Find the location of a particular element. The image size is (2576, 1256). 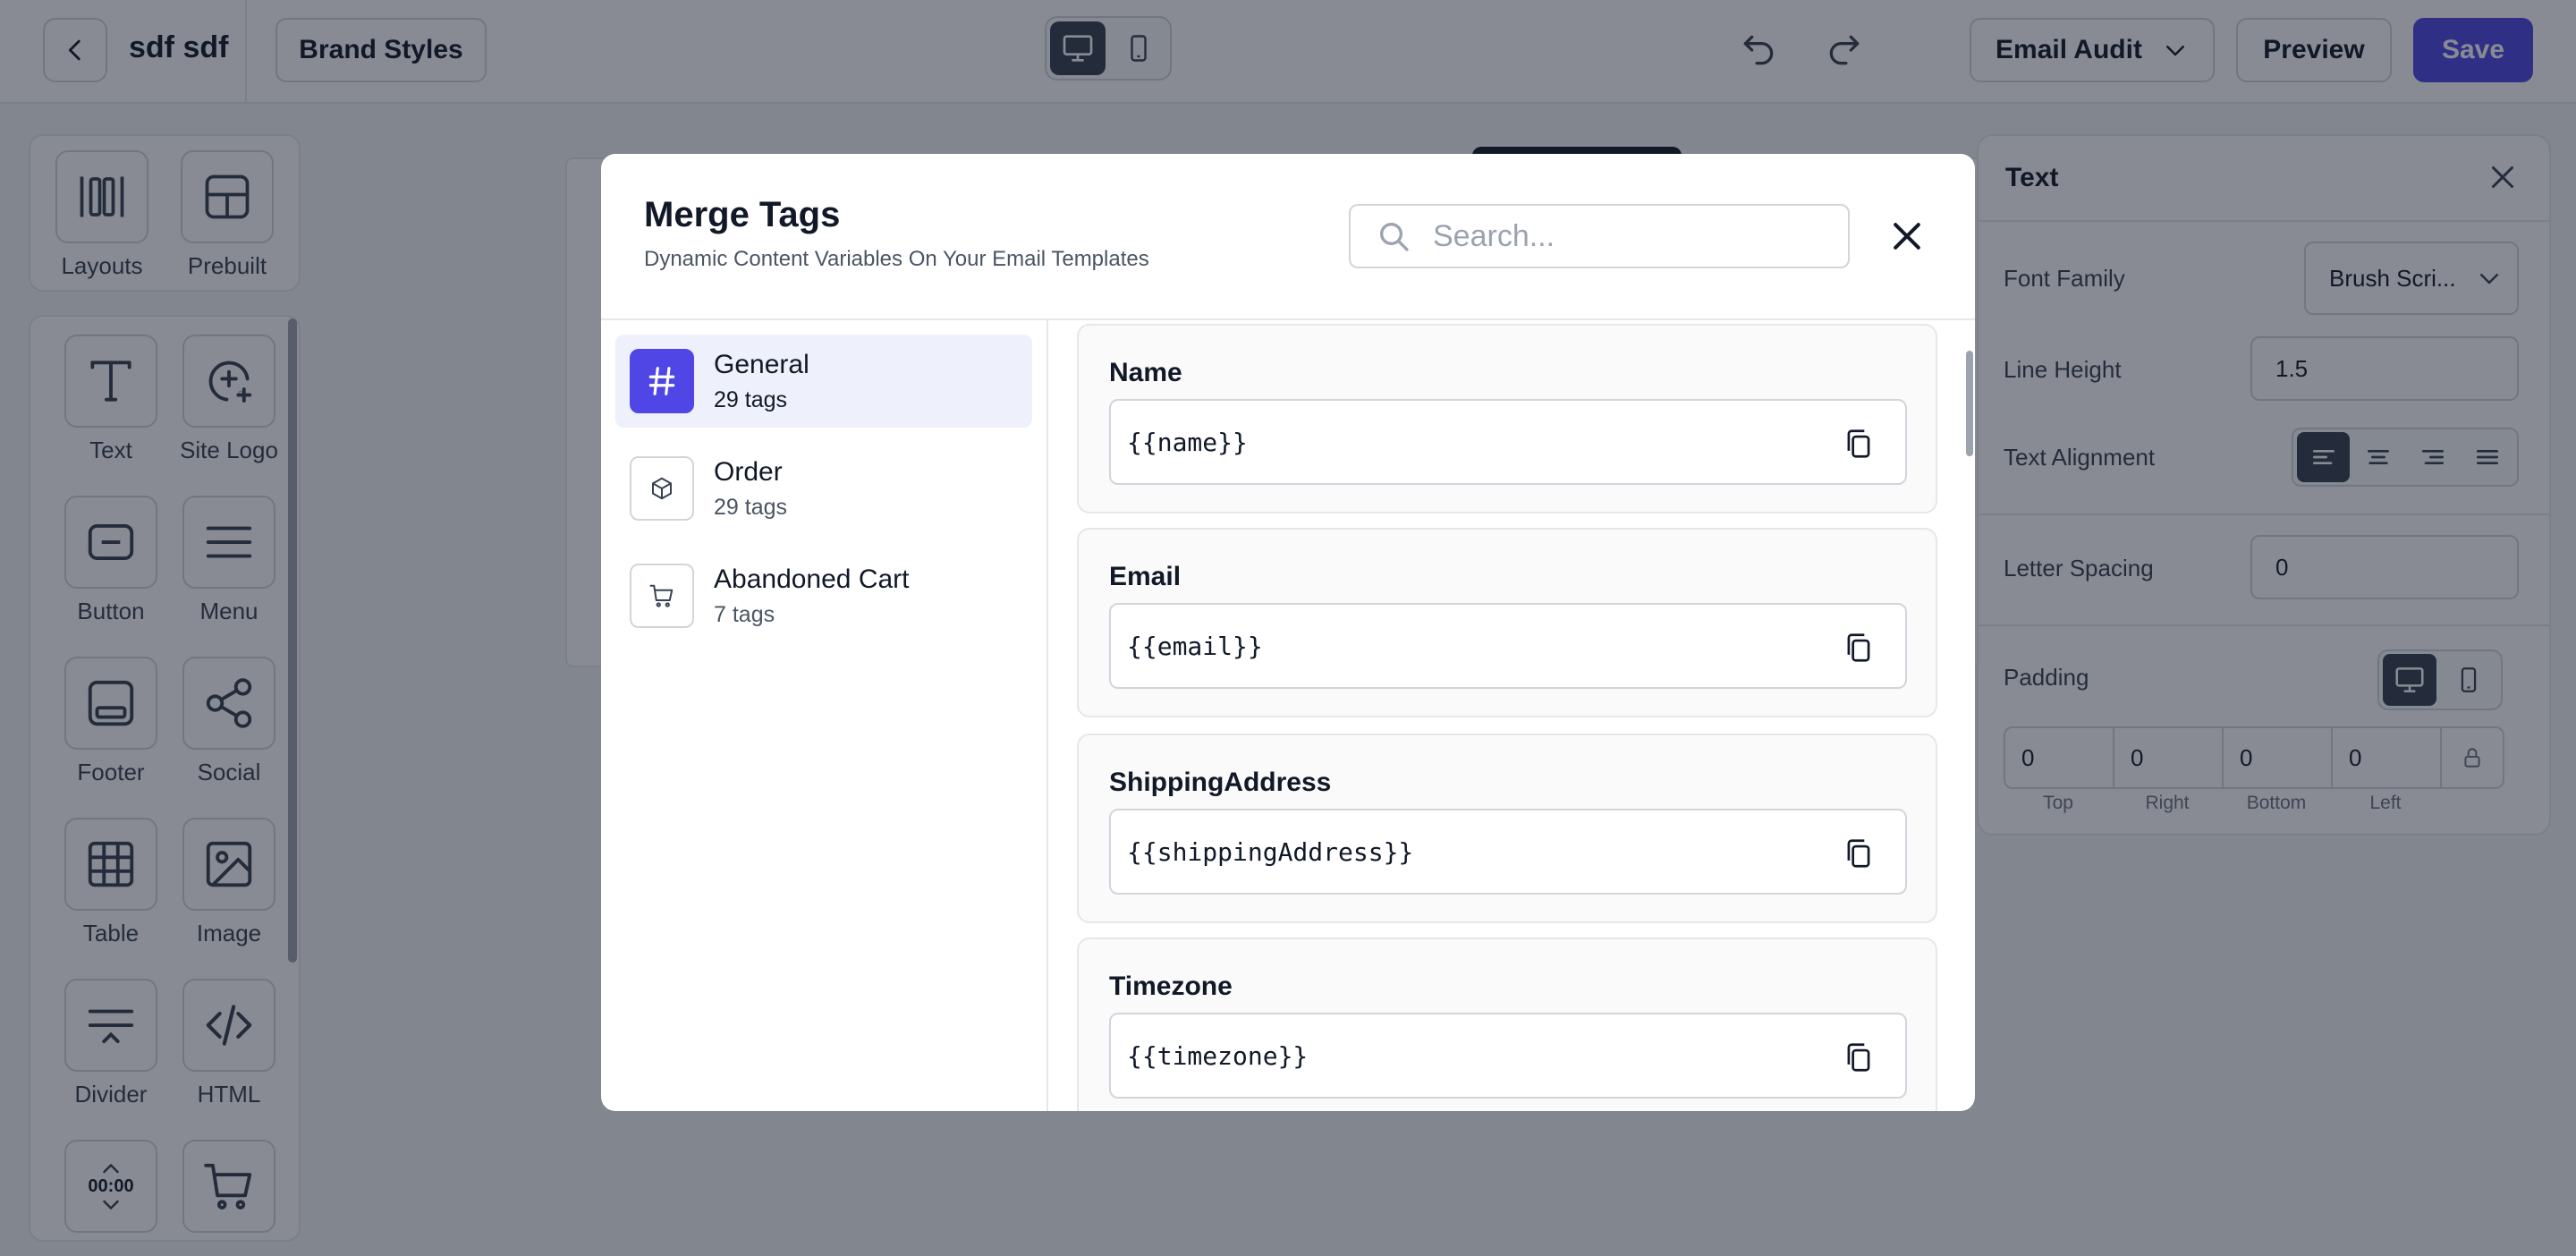

tag-card-name: Name {{name}} is located at coordinates (1507, 419).